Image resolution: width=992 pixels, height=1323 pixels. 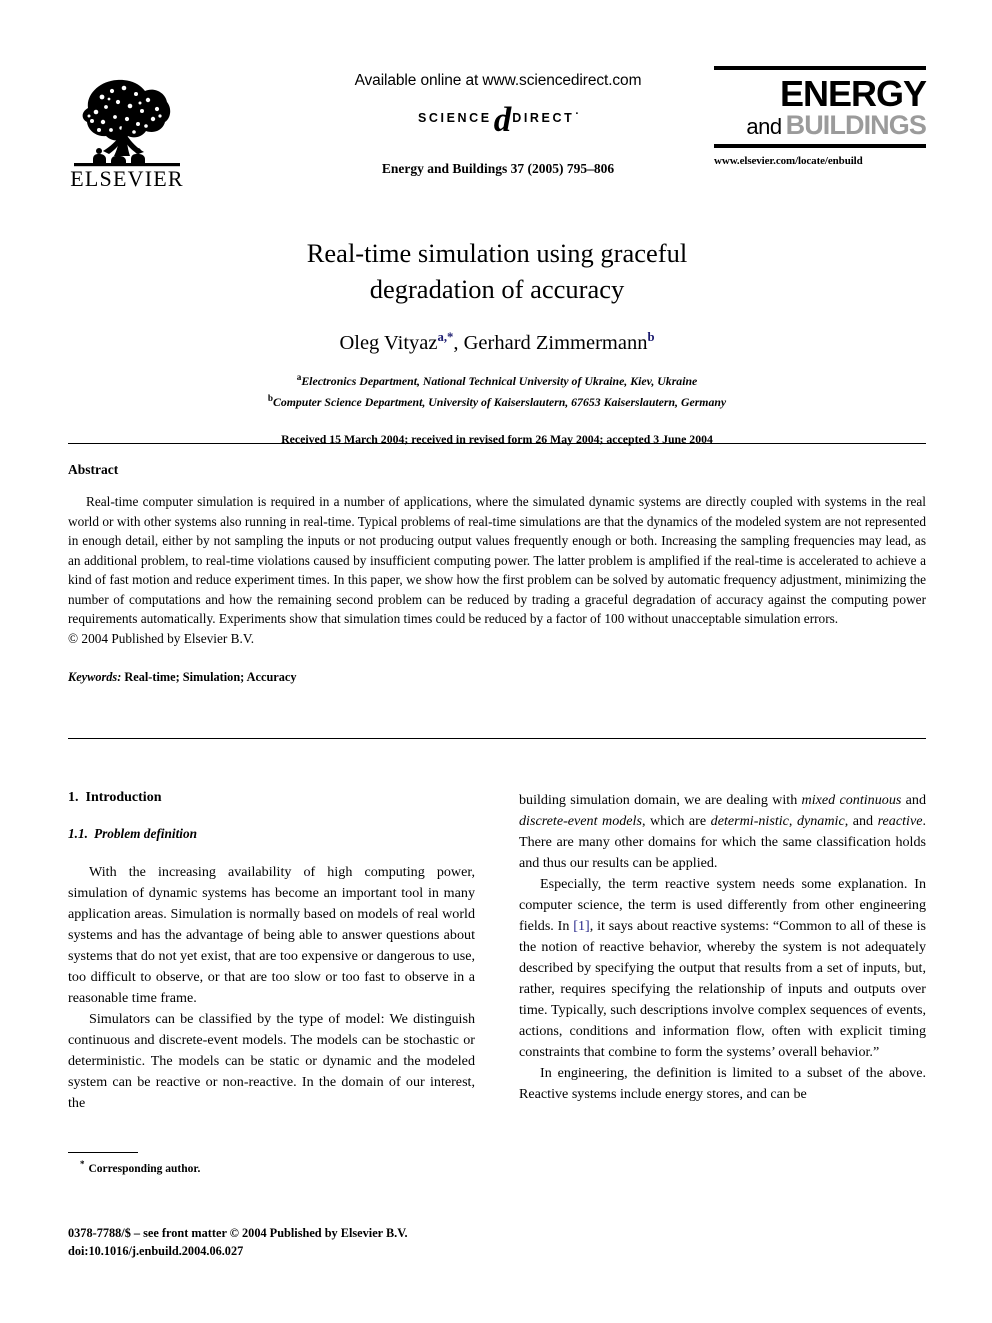 I want to click on journal-logo-second-line: and BUILDINGS, so click(x=820, y=125).